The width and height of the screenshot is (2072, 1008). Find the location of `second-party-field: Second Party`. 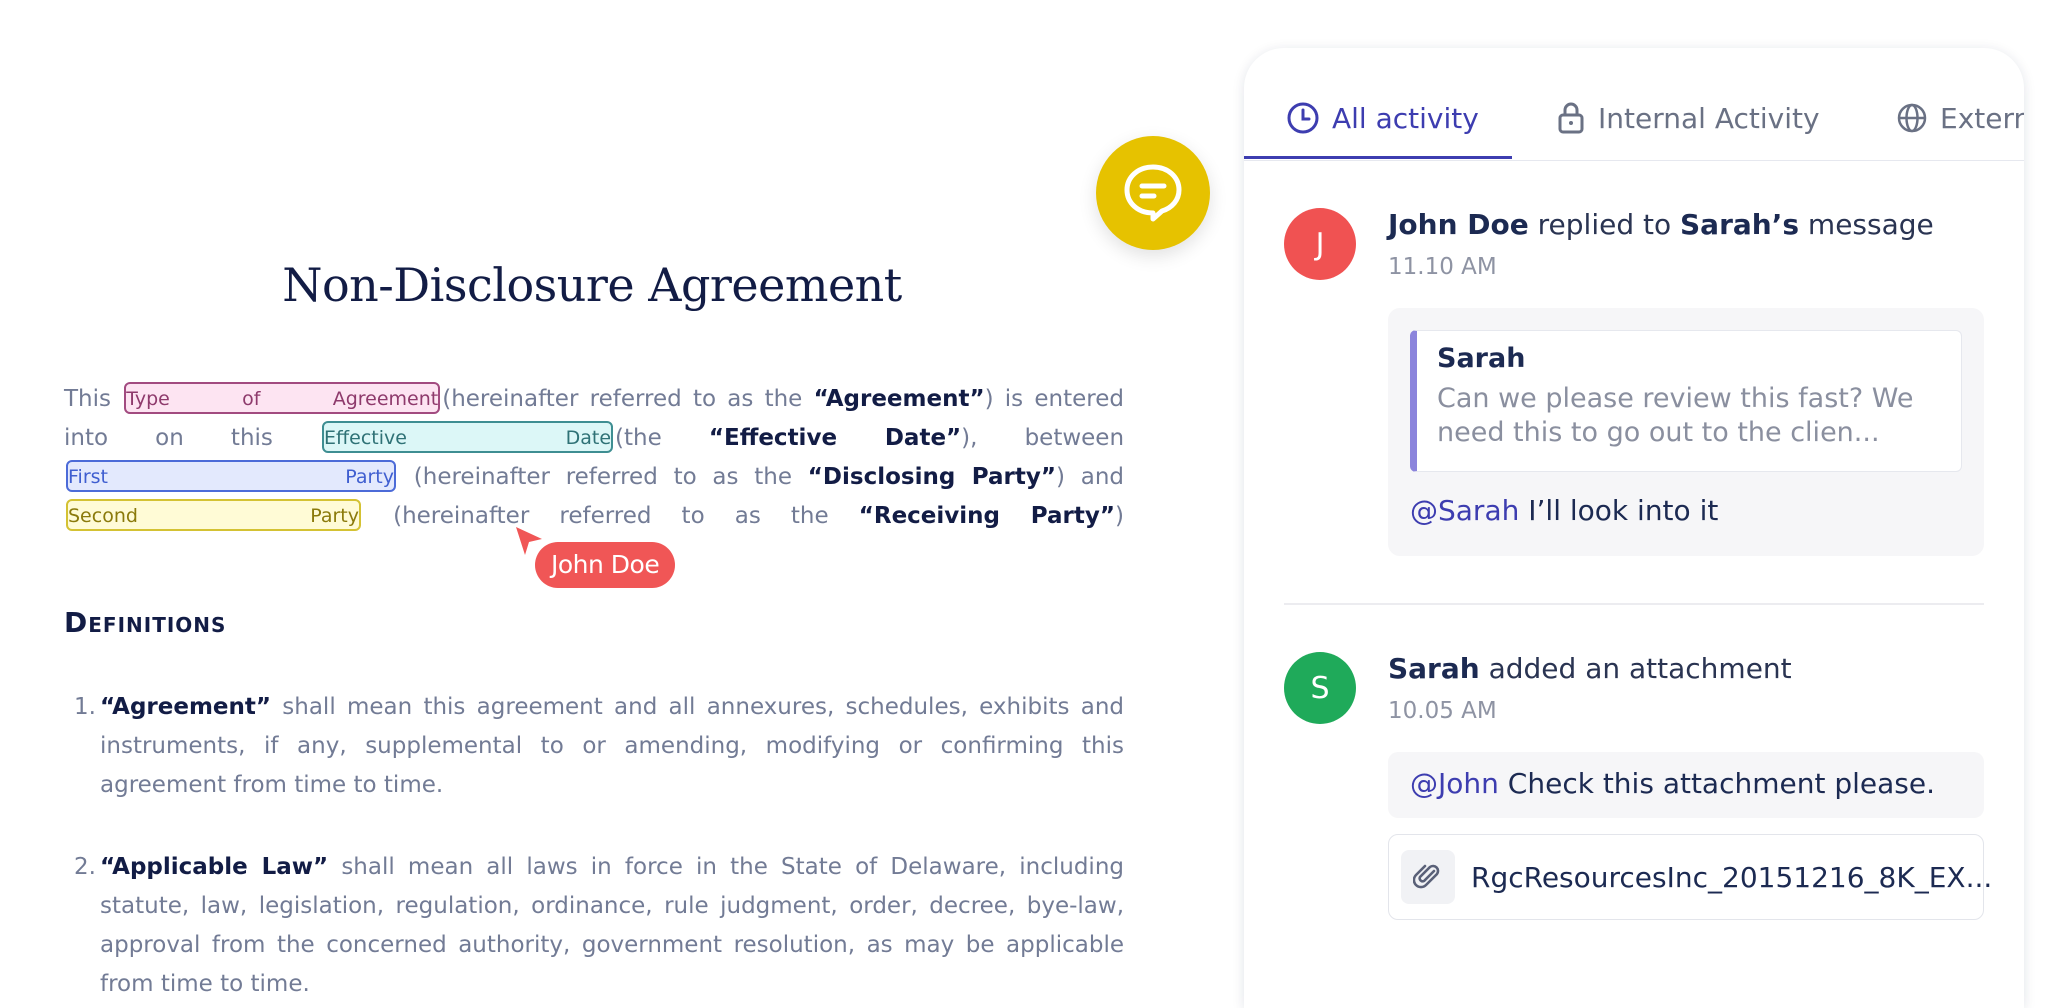

second-party-field: Second Party is located at coordinates (213, 514).